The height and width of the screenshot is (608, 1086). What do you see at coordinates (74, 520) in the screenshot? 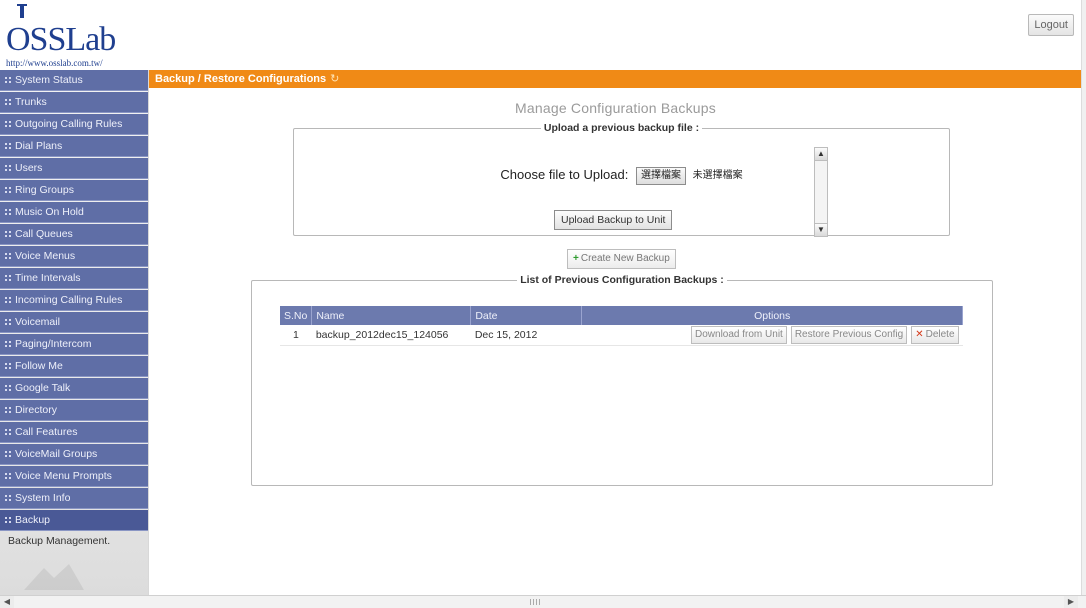
I see `sidebar-item-backup: Backup` at bounding box center [74, 520].